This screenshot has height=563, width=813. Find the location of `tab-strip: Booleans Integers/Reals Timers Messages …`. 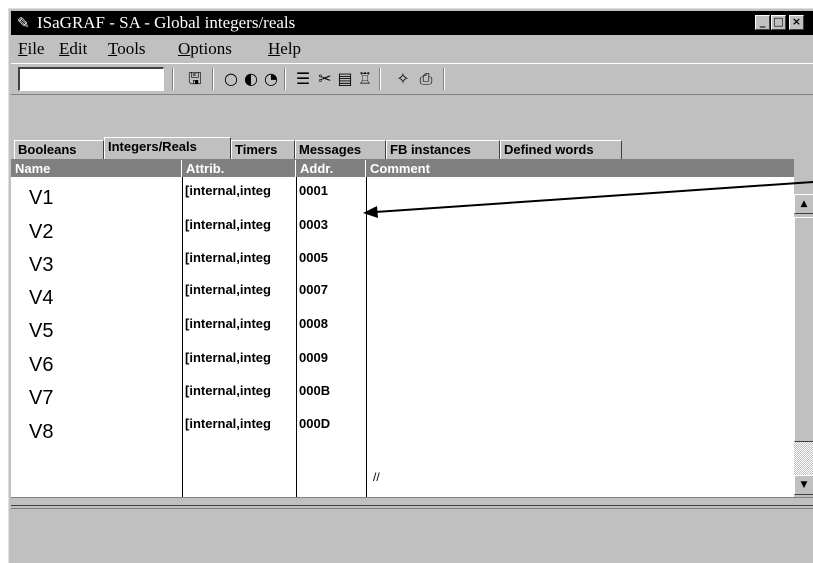

tab-strip: Booleans Integers/Reals Timers Messages … is located at coordinates (412, 148).